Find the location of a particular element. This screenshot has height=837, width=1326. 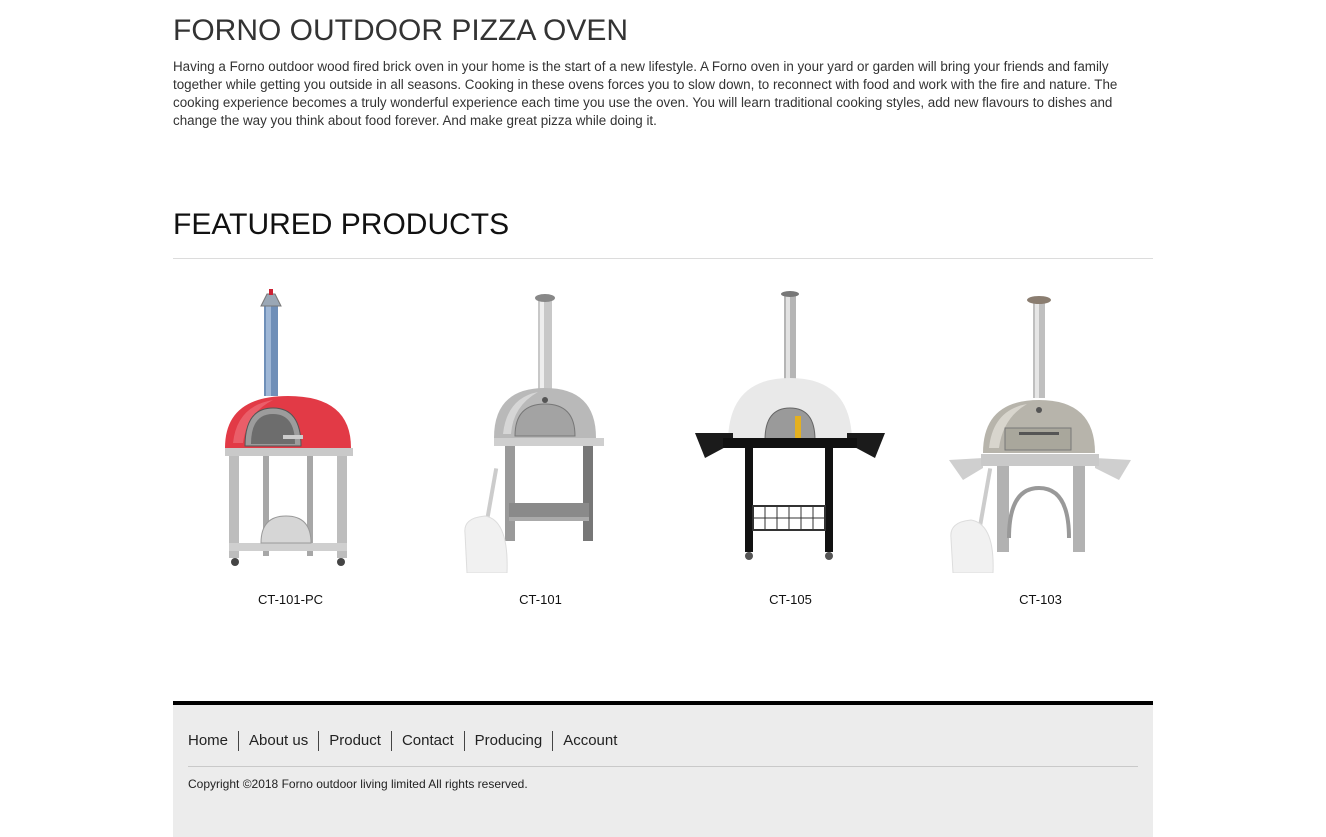

product-name: CT-105 is located at coordinates (790, 599).